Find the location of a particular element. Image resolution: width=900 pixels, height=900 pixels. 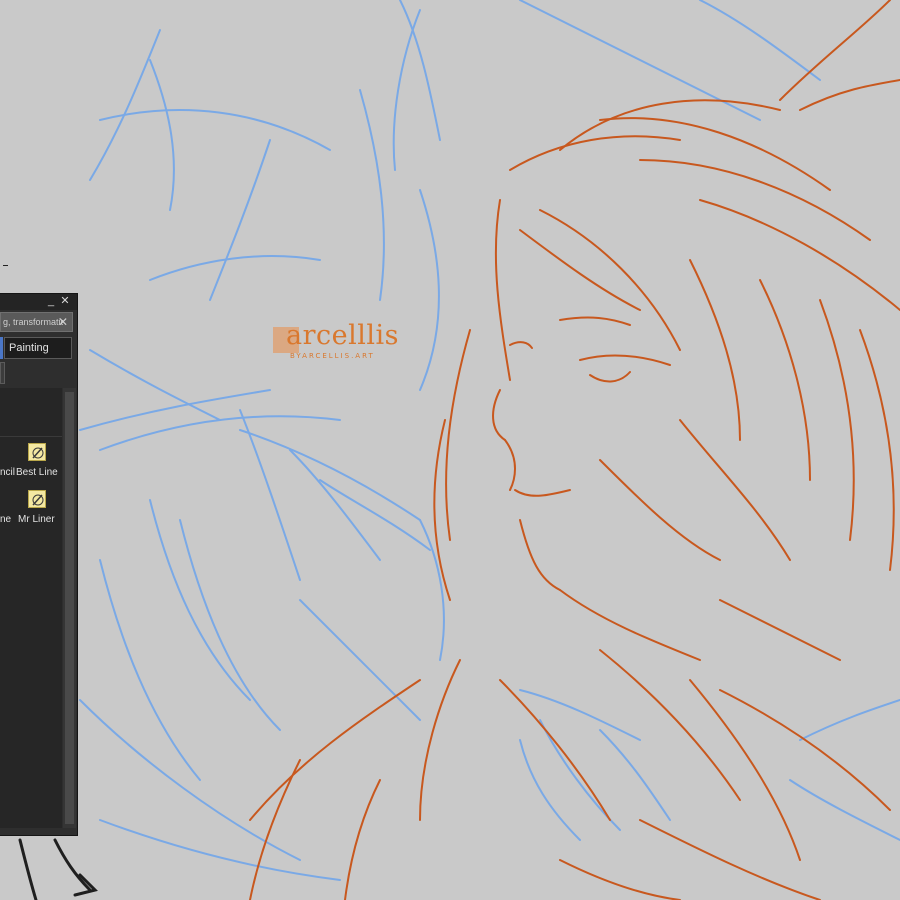

canvas-cursor-mark is located at coordinates (5, 265).